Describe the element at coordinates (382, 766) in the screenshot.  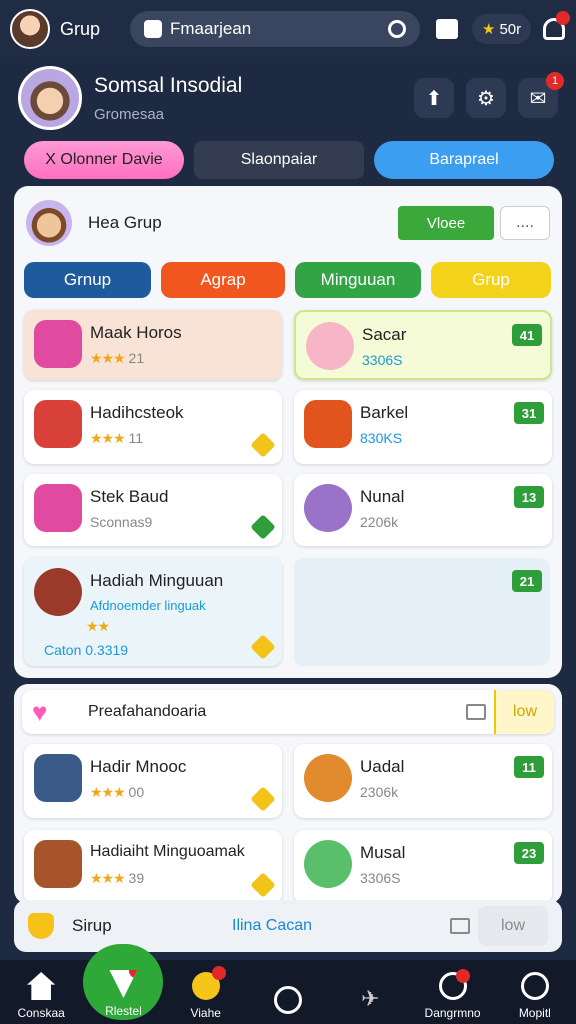
I see `item-title: Uadal` at that location.